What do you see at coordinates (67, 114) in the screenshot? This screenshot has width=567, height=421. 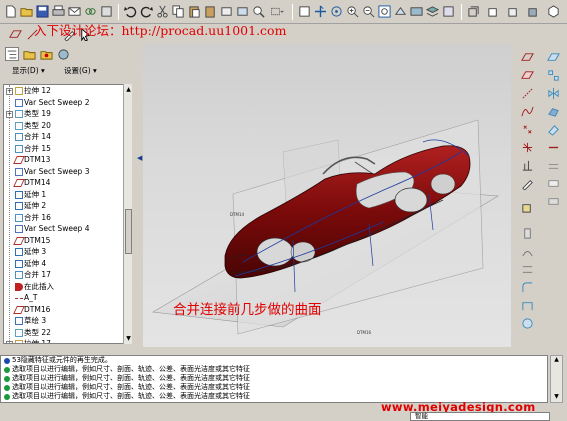 I see `tree-item: + 类型 19` at bounding box center [67, 114].